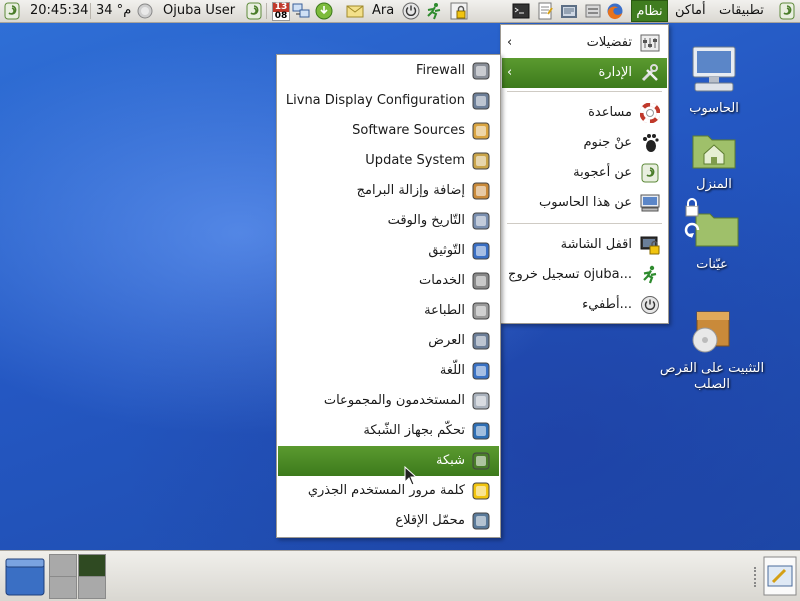 The width and height of the screenshot is (800, 601). Describe the element at coordinates (712, 234) in the screenshot. I see `desktop-icon-samples: عيّنات` at that location.